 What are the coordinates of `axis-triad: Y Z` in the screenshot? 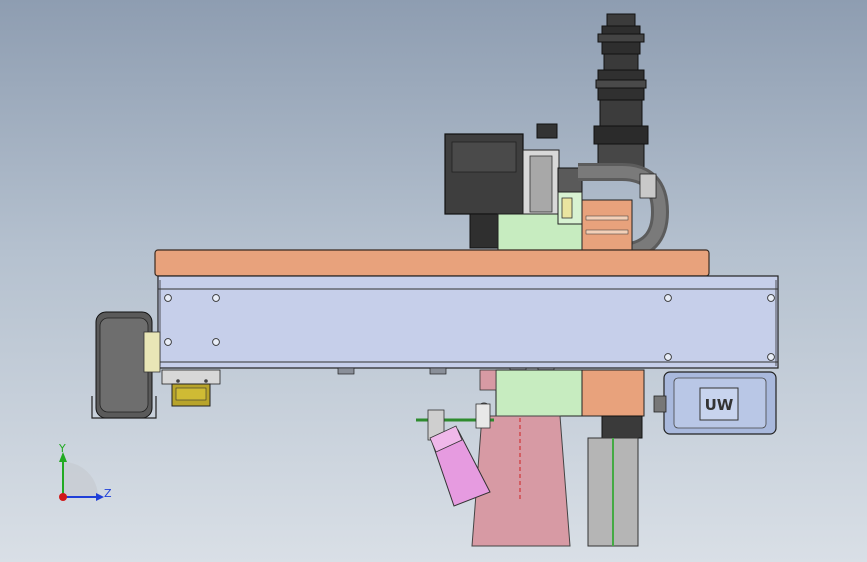 It's located at (85, 471).